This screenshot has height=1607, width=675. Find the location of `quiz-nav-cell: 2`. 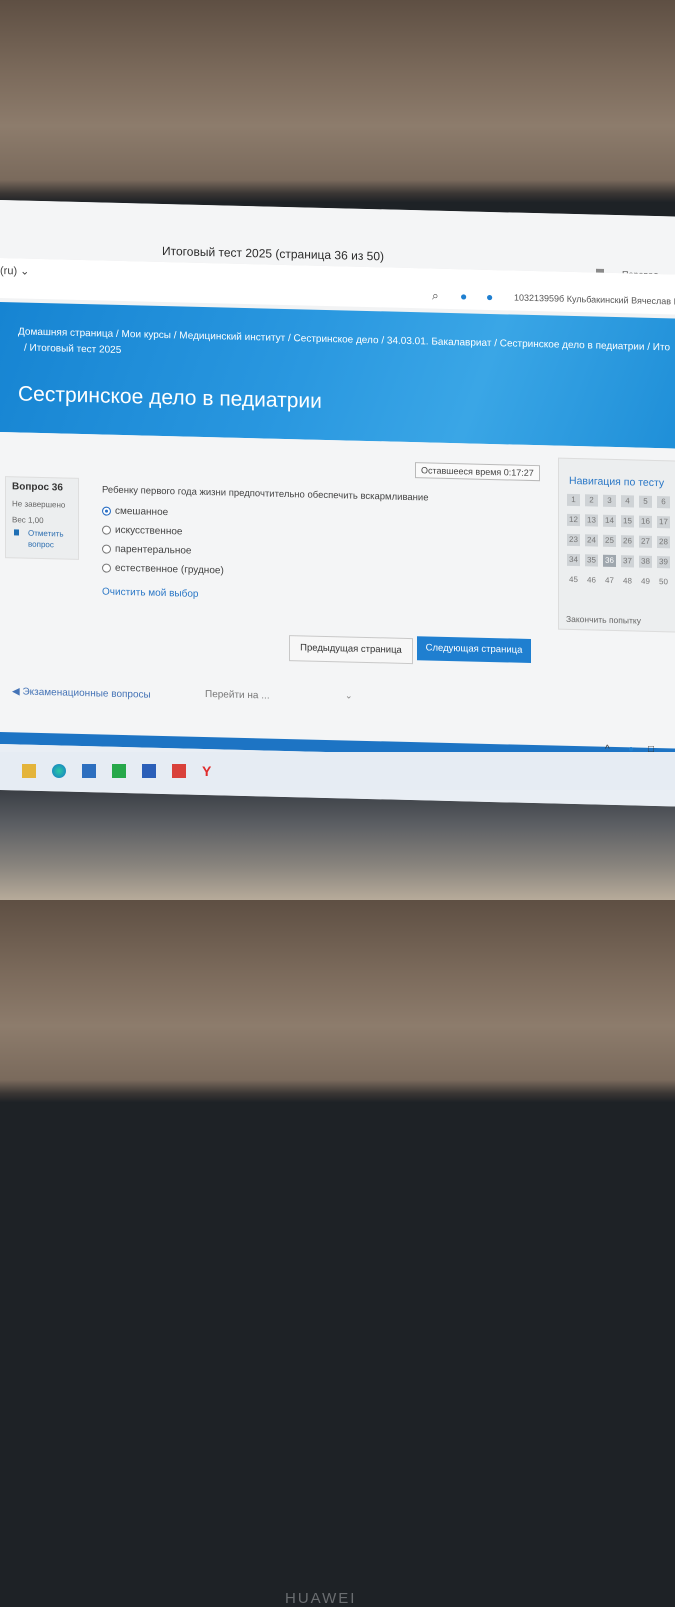

quiz-nav-cell: 2 is located at coordinates (591, 500).